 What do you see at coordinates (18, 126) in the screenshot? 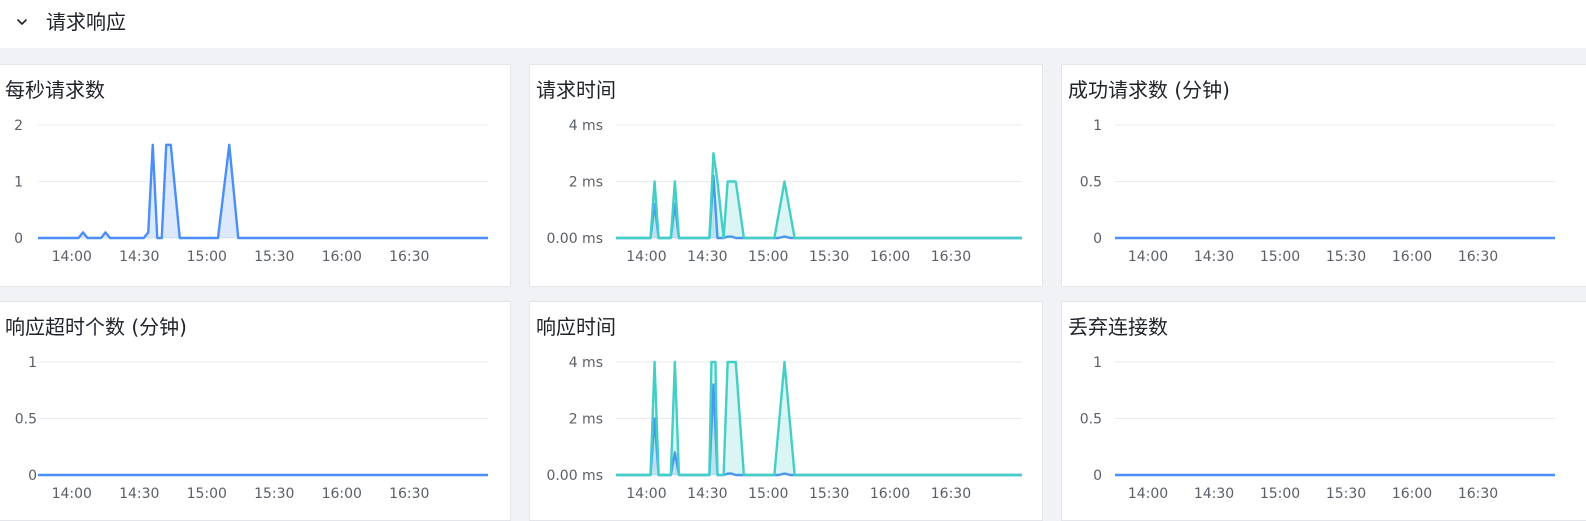
I see `y-tick-label: 2` at bounding box center [18, 126].